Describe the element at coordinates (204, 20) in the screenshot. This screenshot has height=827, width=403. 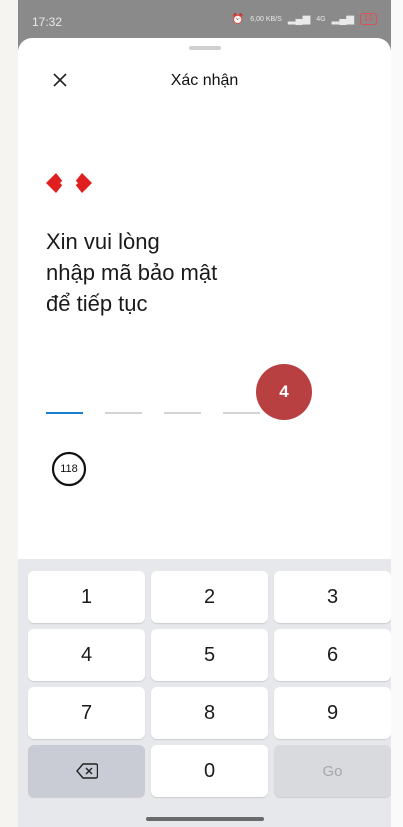
I see `status-bar: 17:32 ⏰ 6,00 KB/S ▂▄▆ 4G ▂▄▆ 19` at that location.